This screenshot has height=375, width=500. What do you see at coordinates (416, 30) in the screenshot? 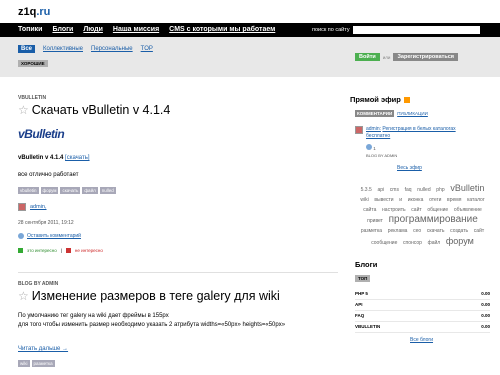
I see `search-input` at bounding box center [416, 30].